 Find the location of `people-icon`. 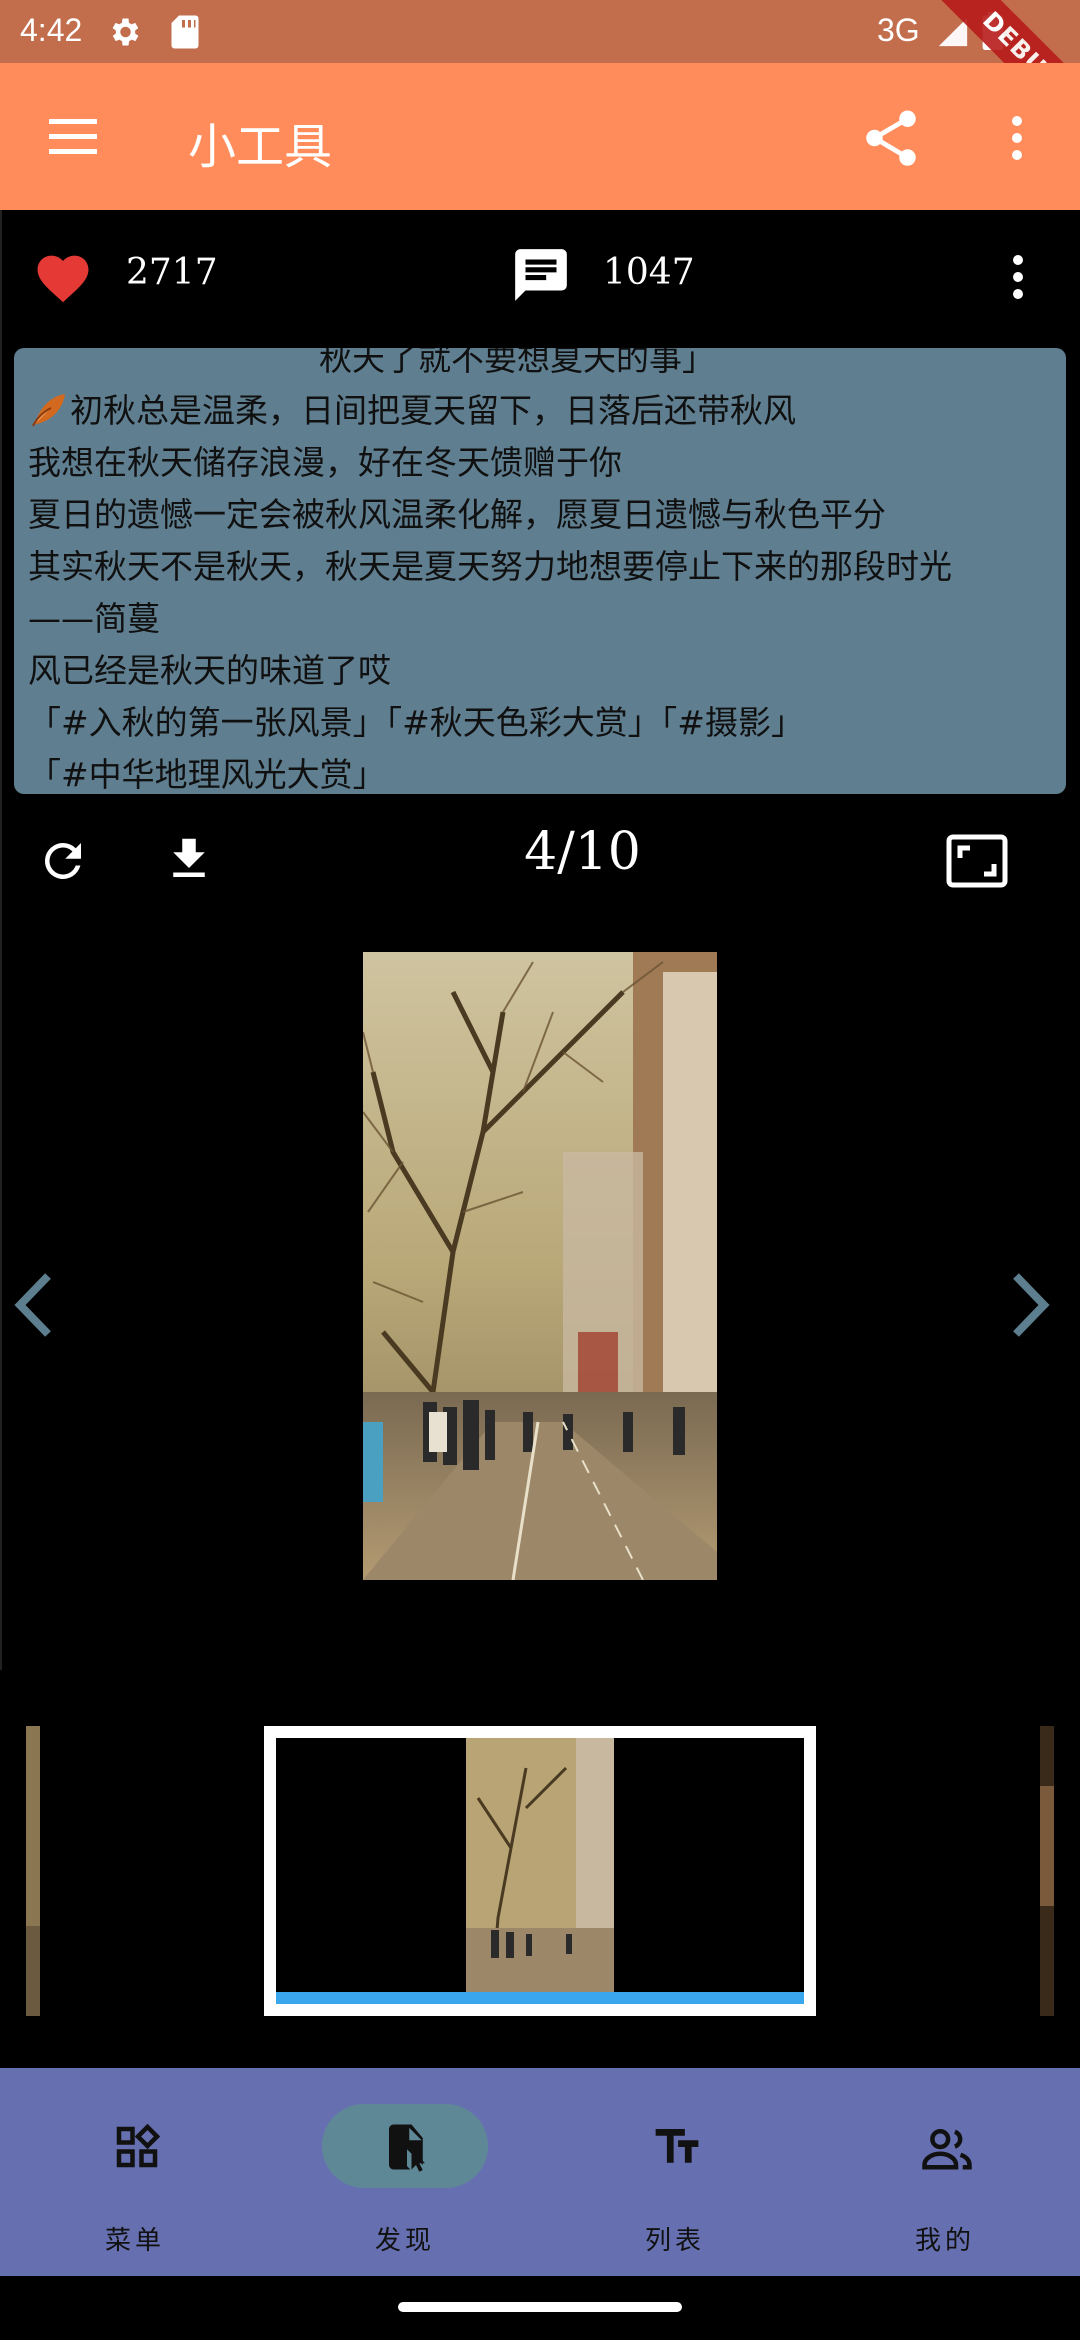

people-icon is located at coordinates (947, 2149).